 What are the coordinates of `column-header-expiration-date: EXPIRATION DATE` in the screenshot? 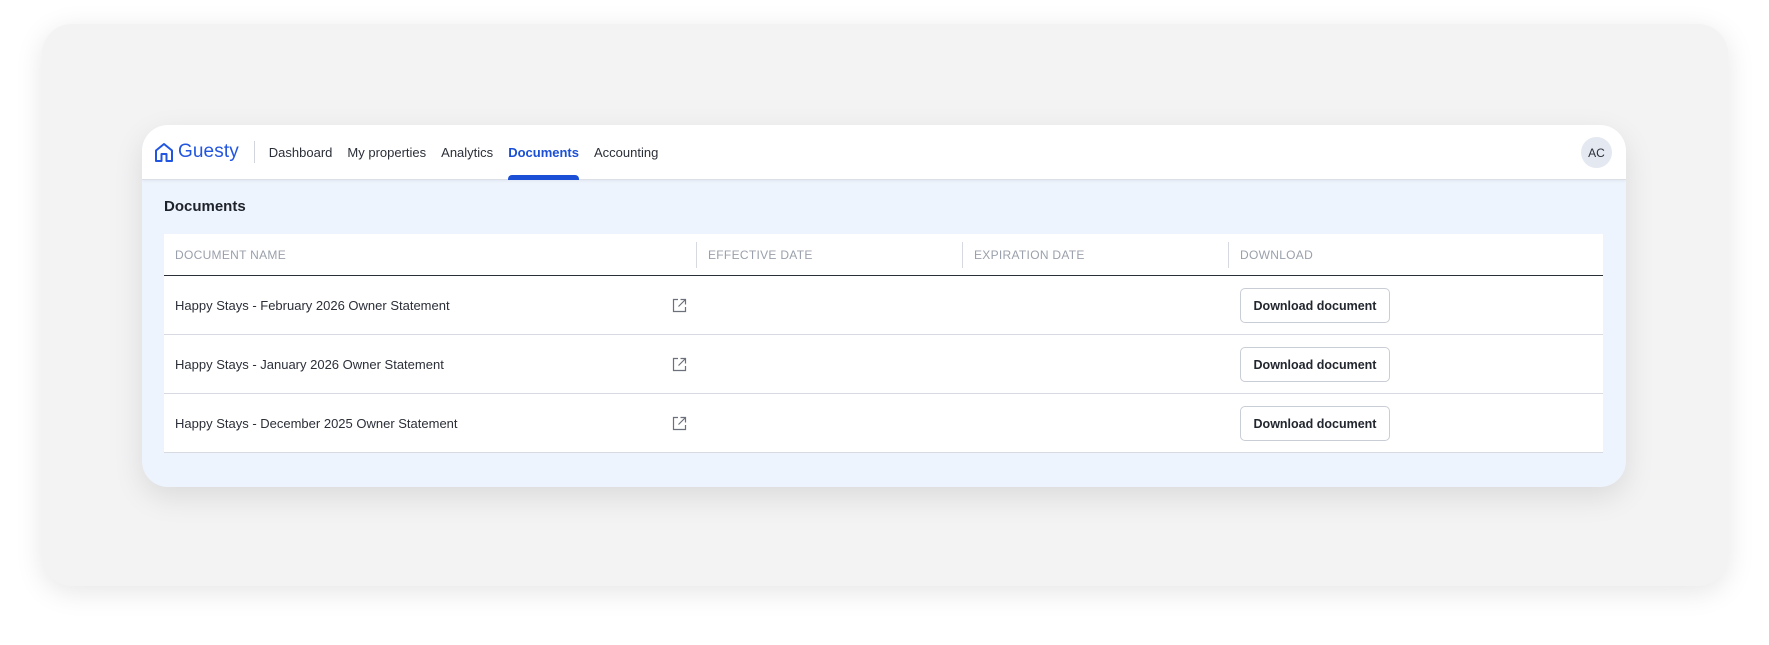 It's located at (1029, 255).